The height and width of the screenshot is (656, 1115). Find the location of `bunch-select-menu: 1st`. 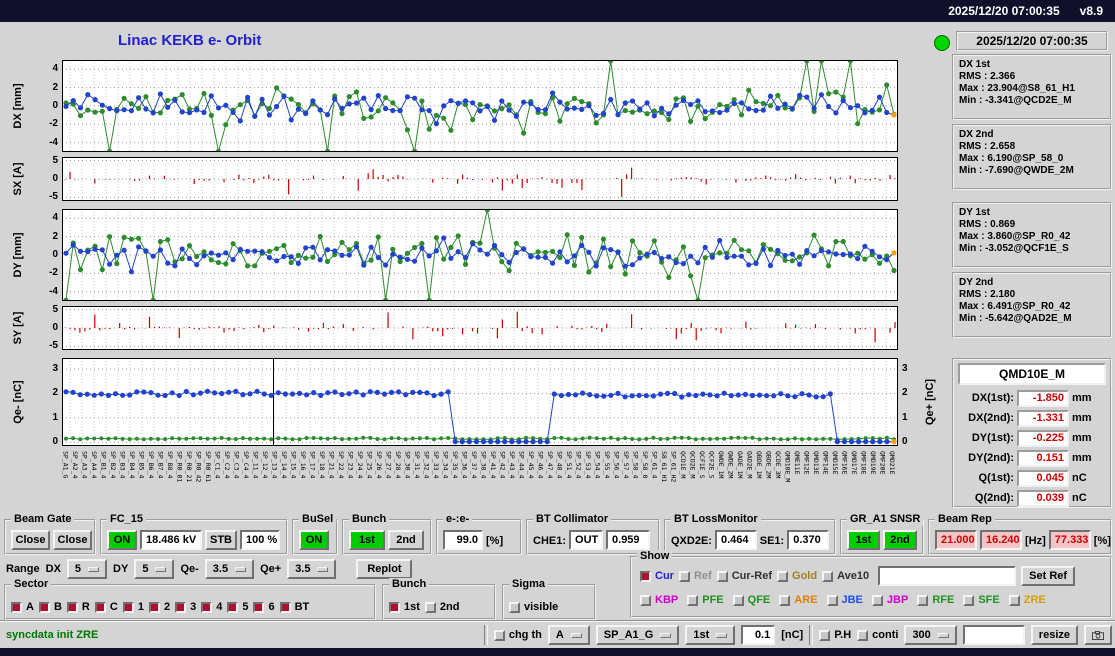

bunch-select-menu: 1st is located at coordinates (710, 635).